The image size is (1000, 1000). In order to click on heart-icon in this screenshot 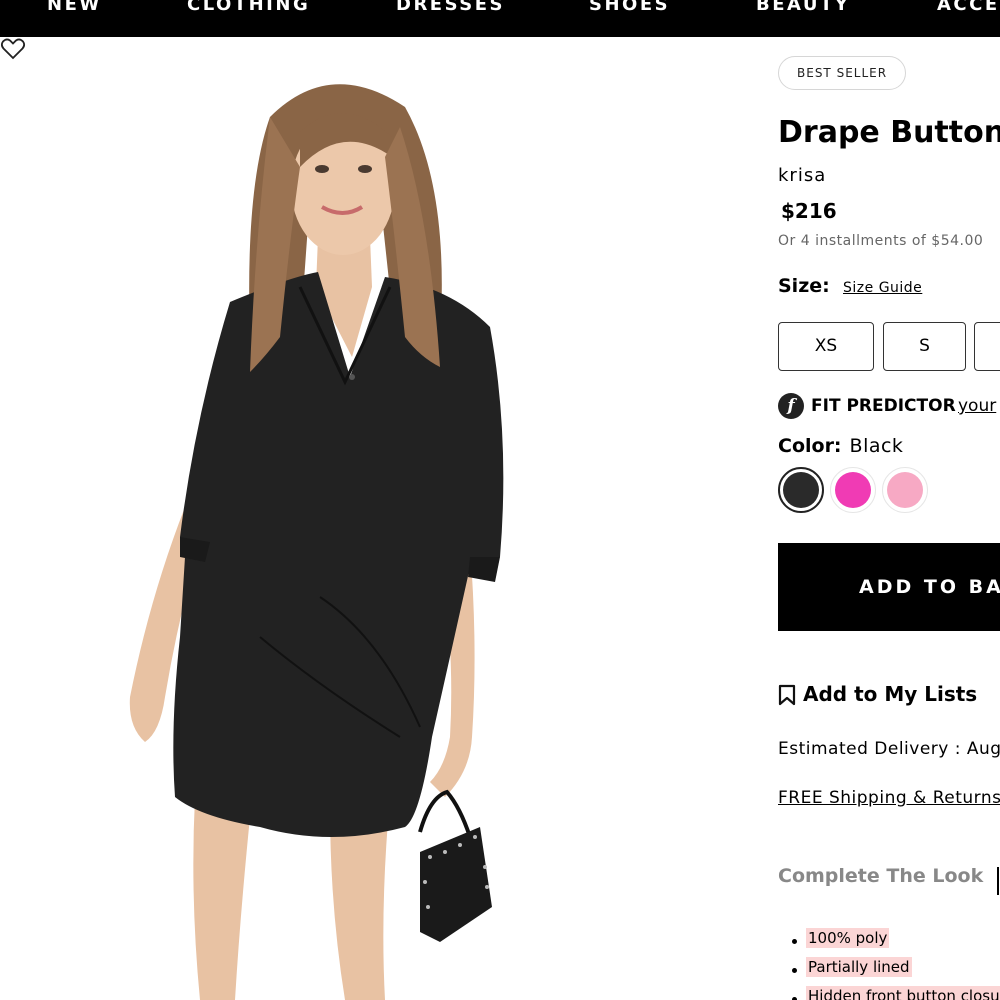, I will do `click(13, 49)`.